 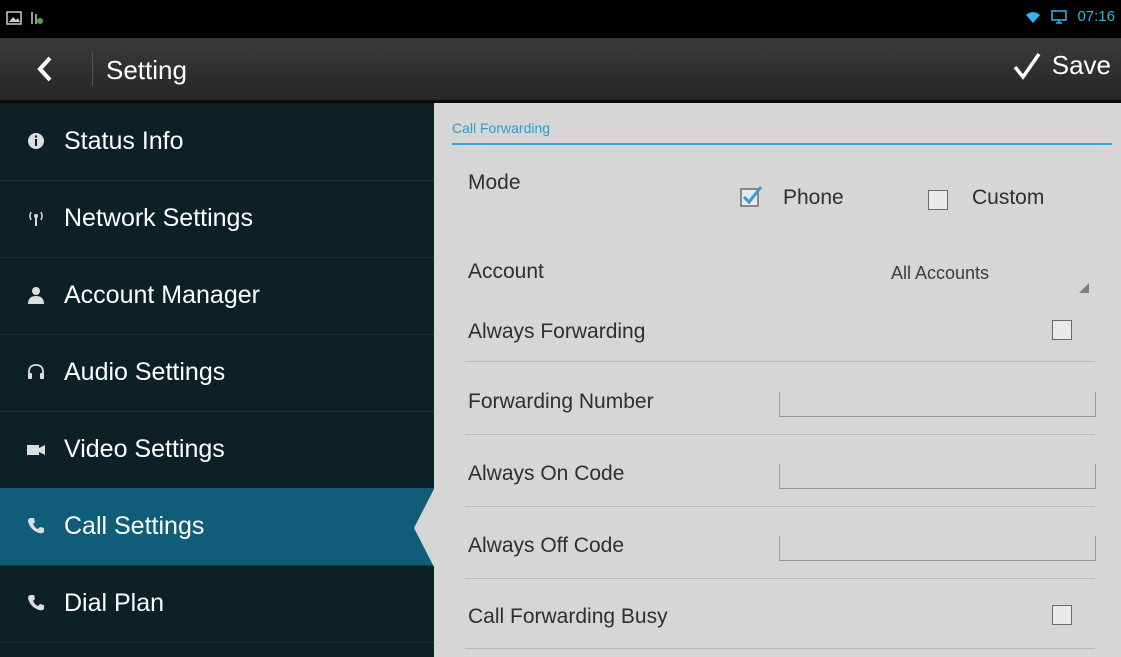 What do you see at coordinates (217, 527) in the screenshot?
I see `sidebar-item-call-settings: Call Settings` at bounding box center [217, 527].